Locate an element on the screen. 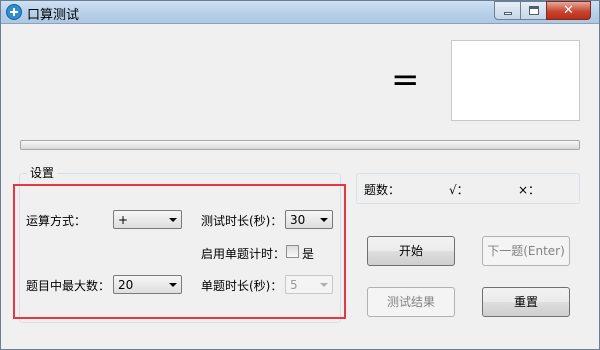 This screenshot has width=600, height=350. calculator-app-icon is located at coordinates (14, 12).